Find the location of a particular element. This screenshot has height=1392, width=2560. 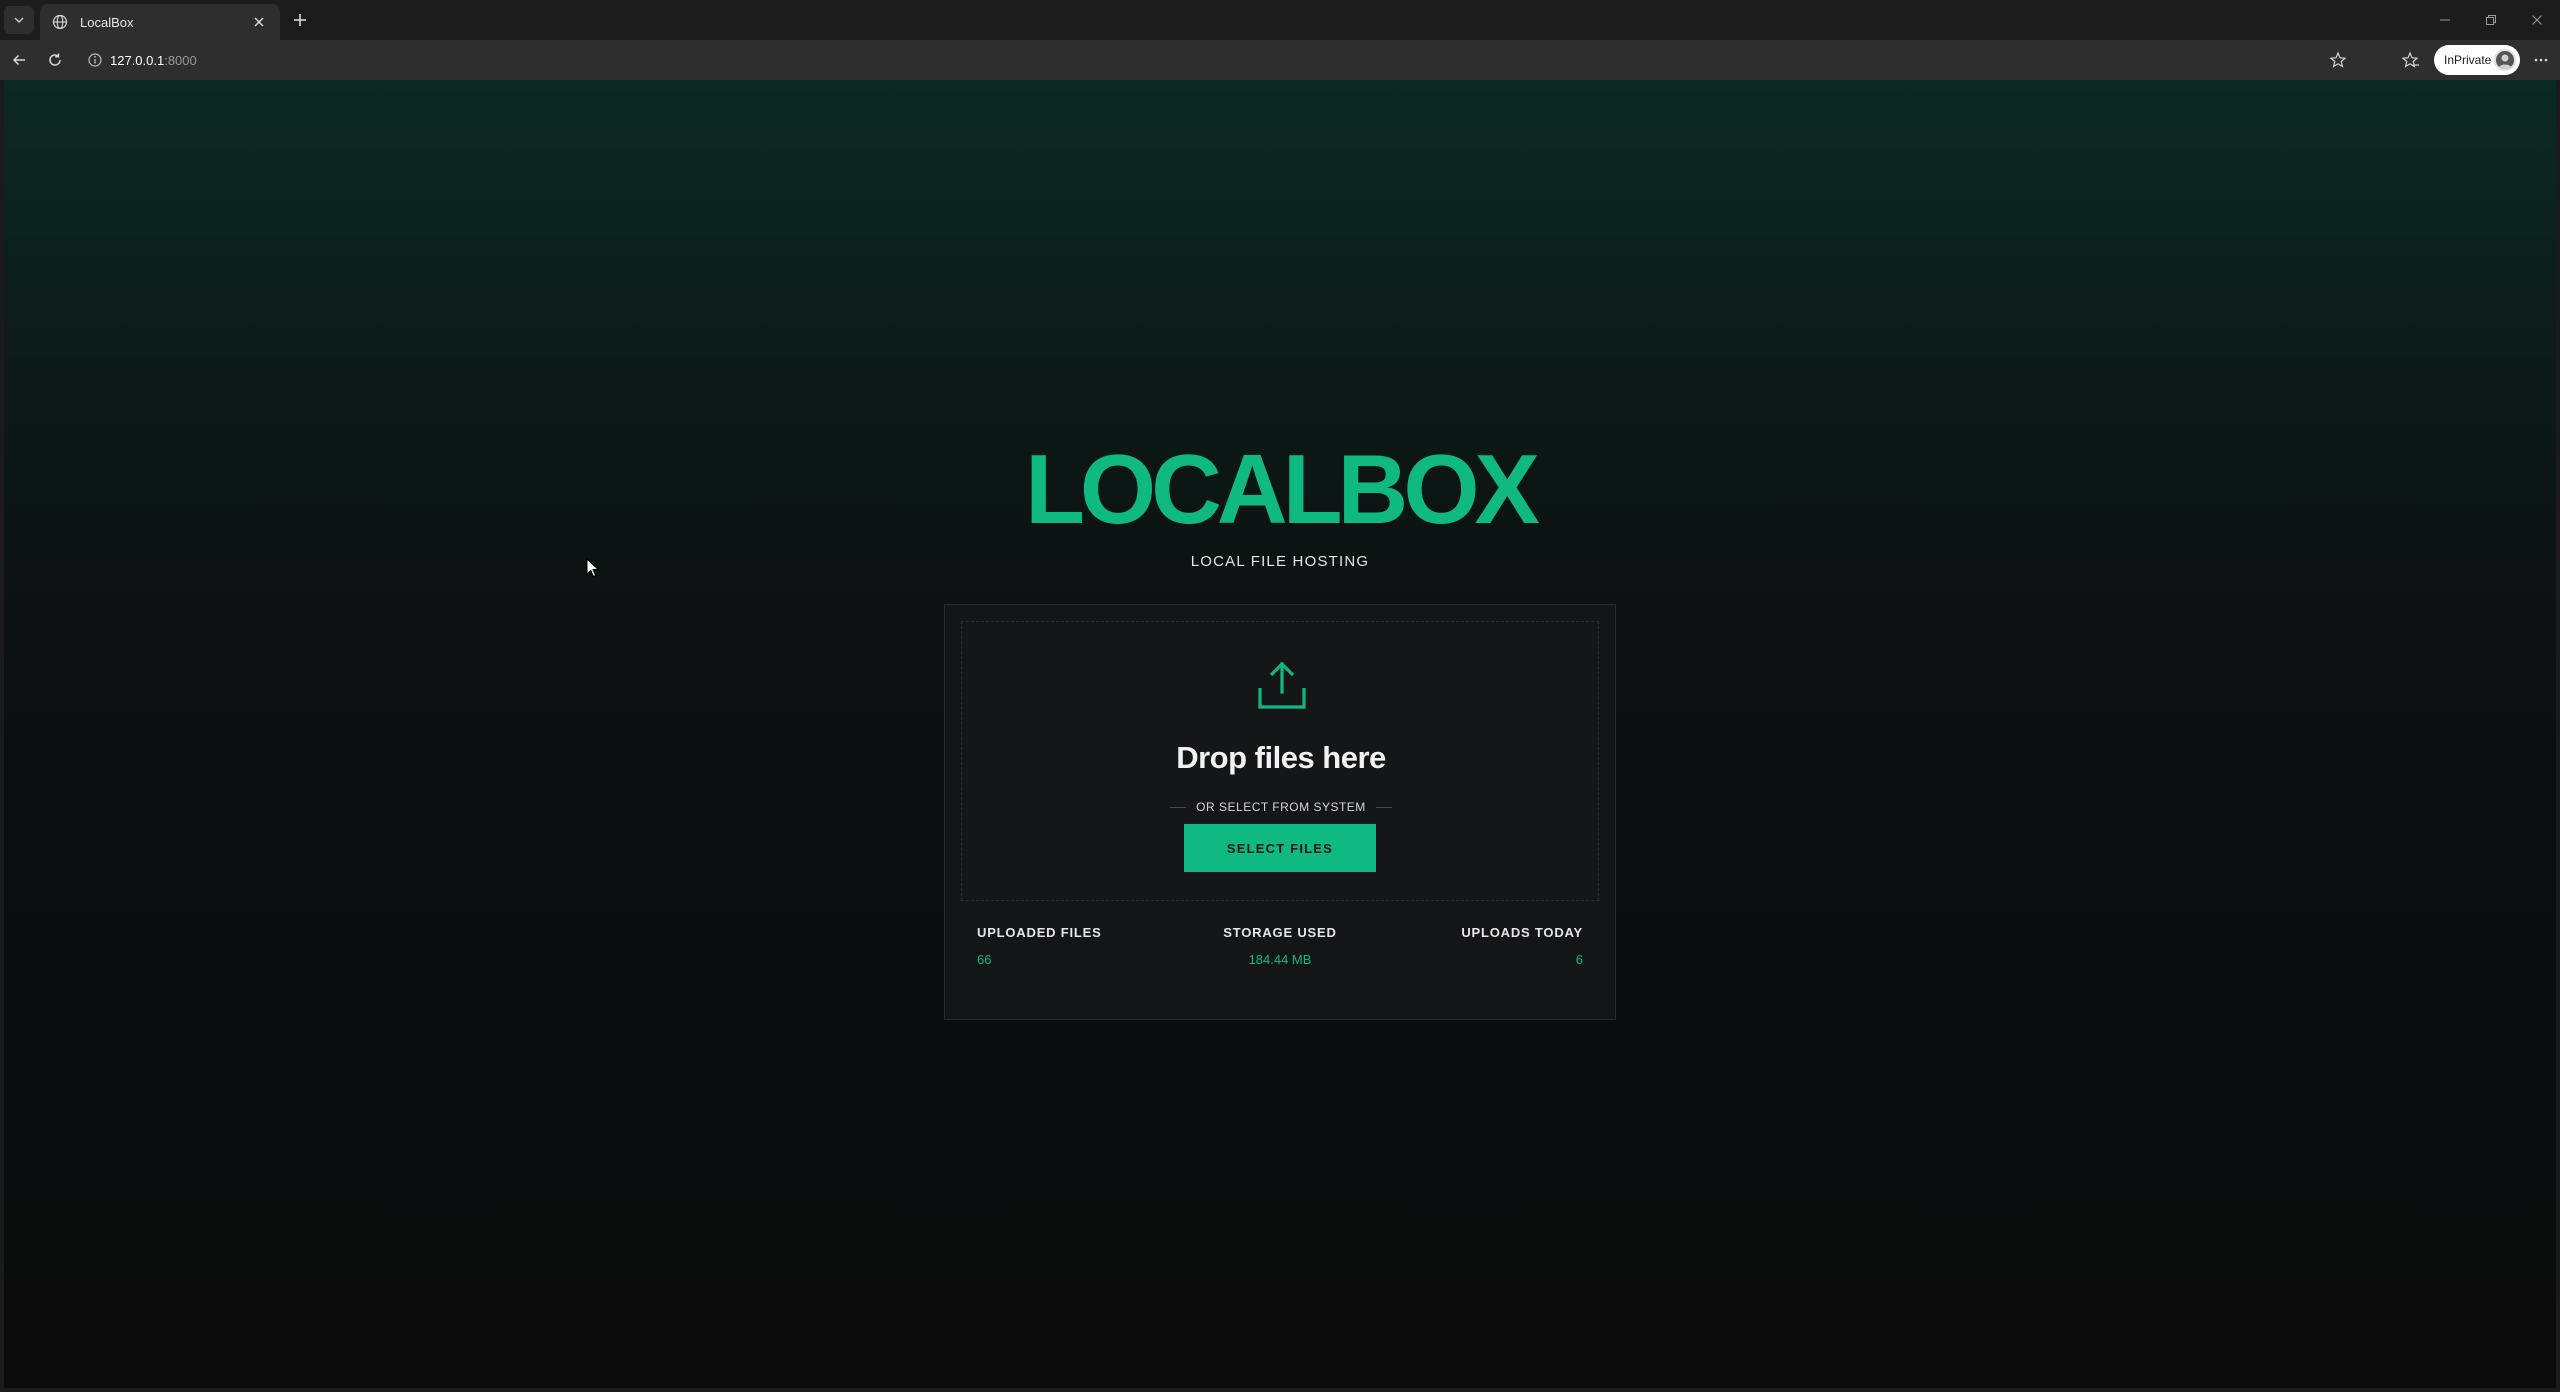

refresh-button is located at coordinates (55, 60).